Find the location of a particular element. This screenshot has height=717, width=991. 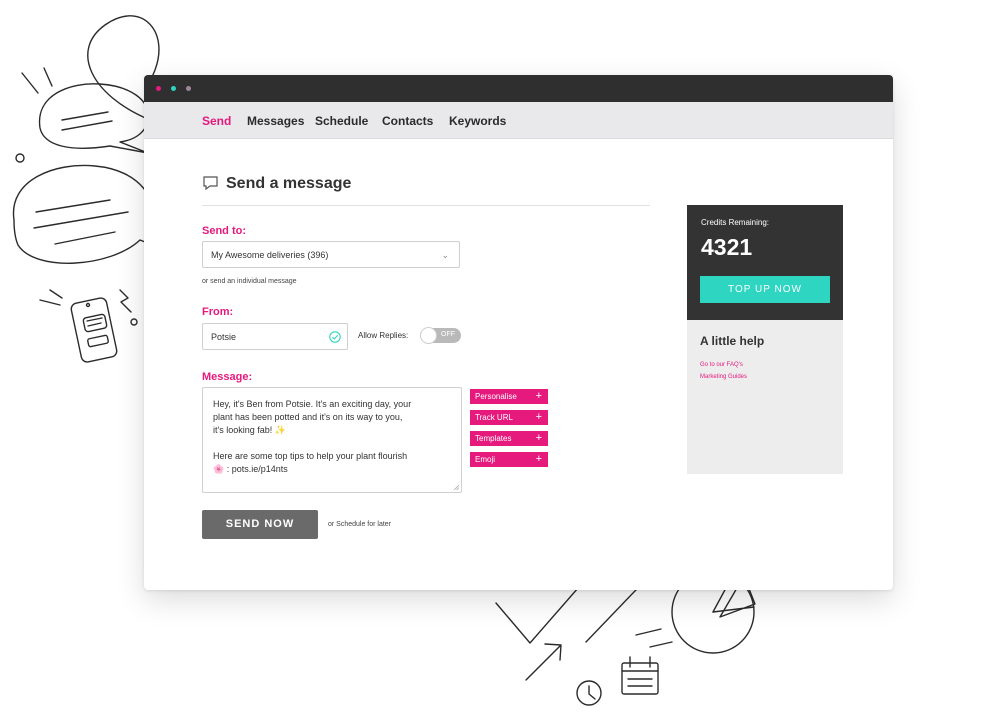

nav-item-schedule: Schedule is located at coordinates (341, 121).